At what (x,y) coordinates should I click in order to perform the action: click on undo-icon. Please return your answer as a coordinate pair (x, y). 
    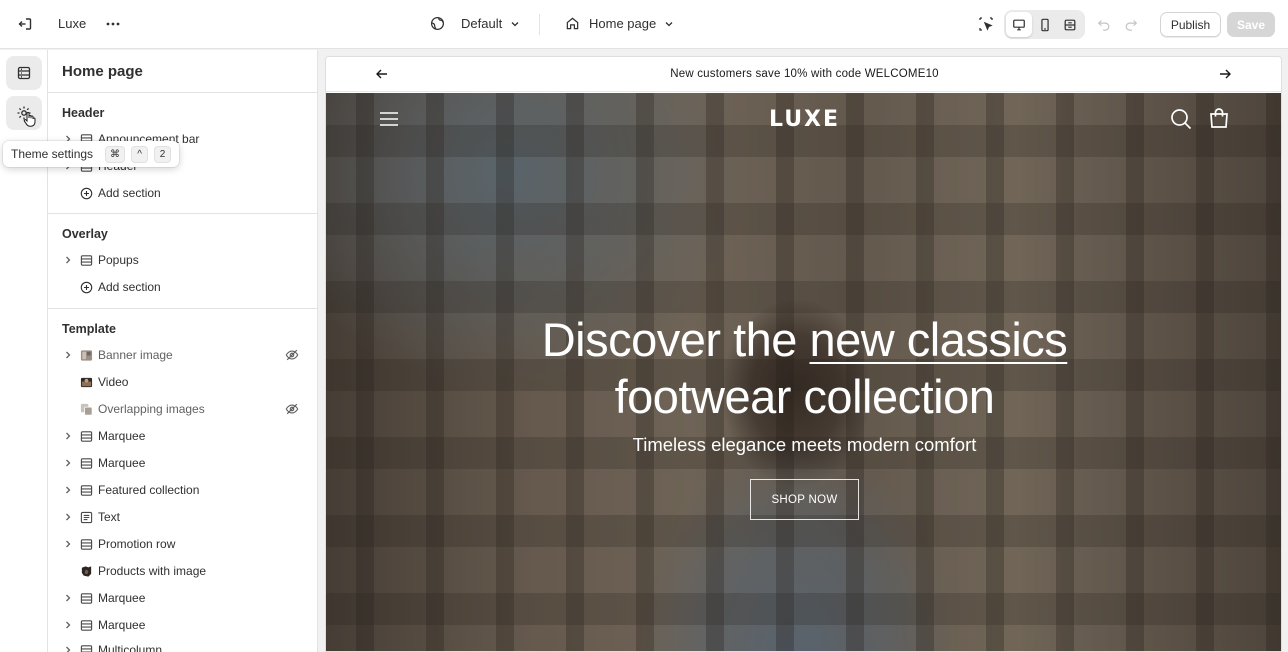
    Looking at the image, I should click on (1104, 24).